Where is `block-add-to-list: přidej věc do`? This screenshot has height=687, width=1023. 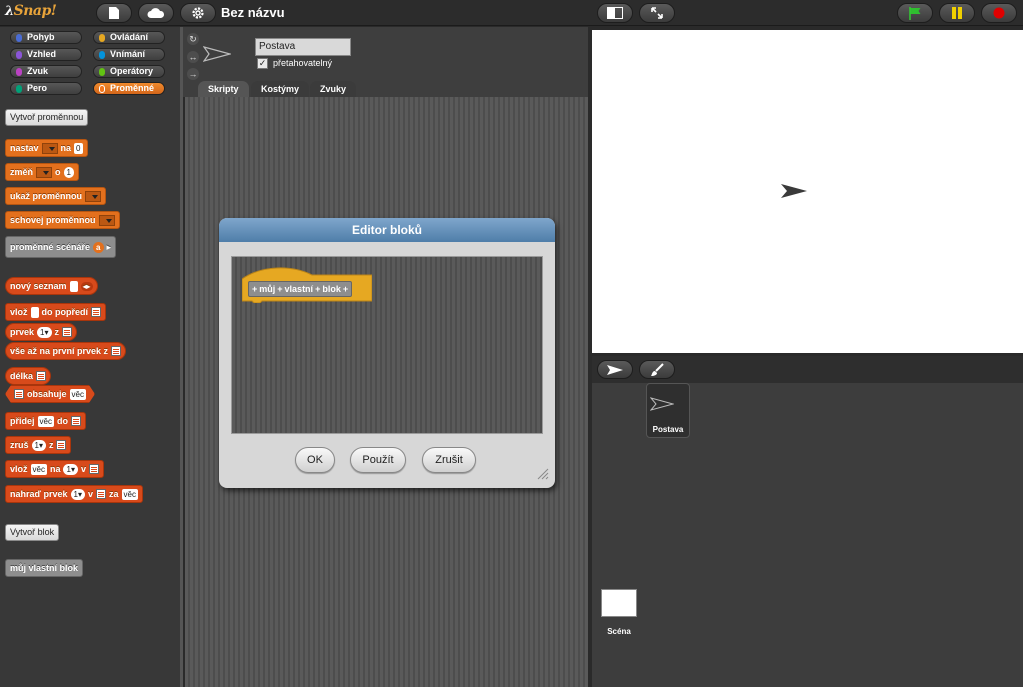 block-add-to-list: přidej věc do is located at coordinates (45, 421).